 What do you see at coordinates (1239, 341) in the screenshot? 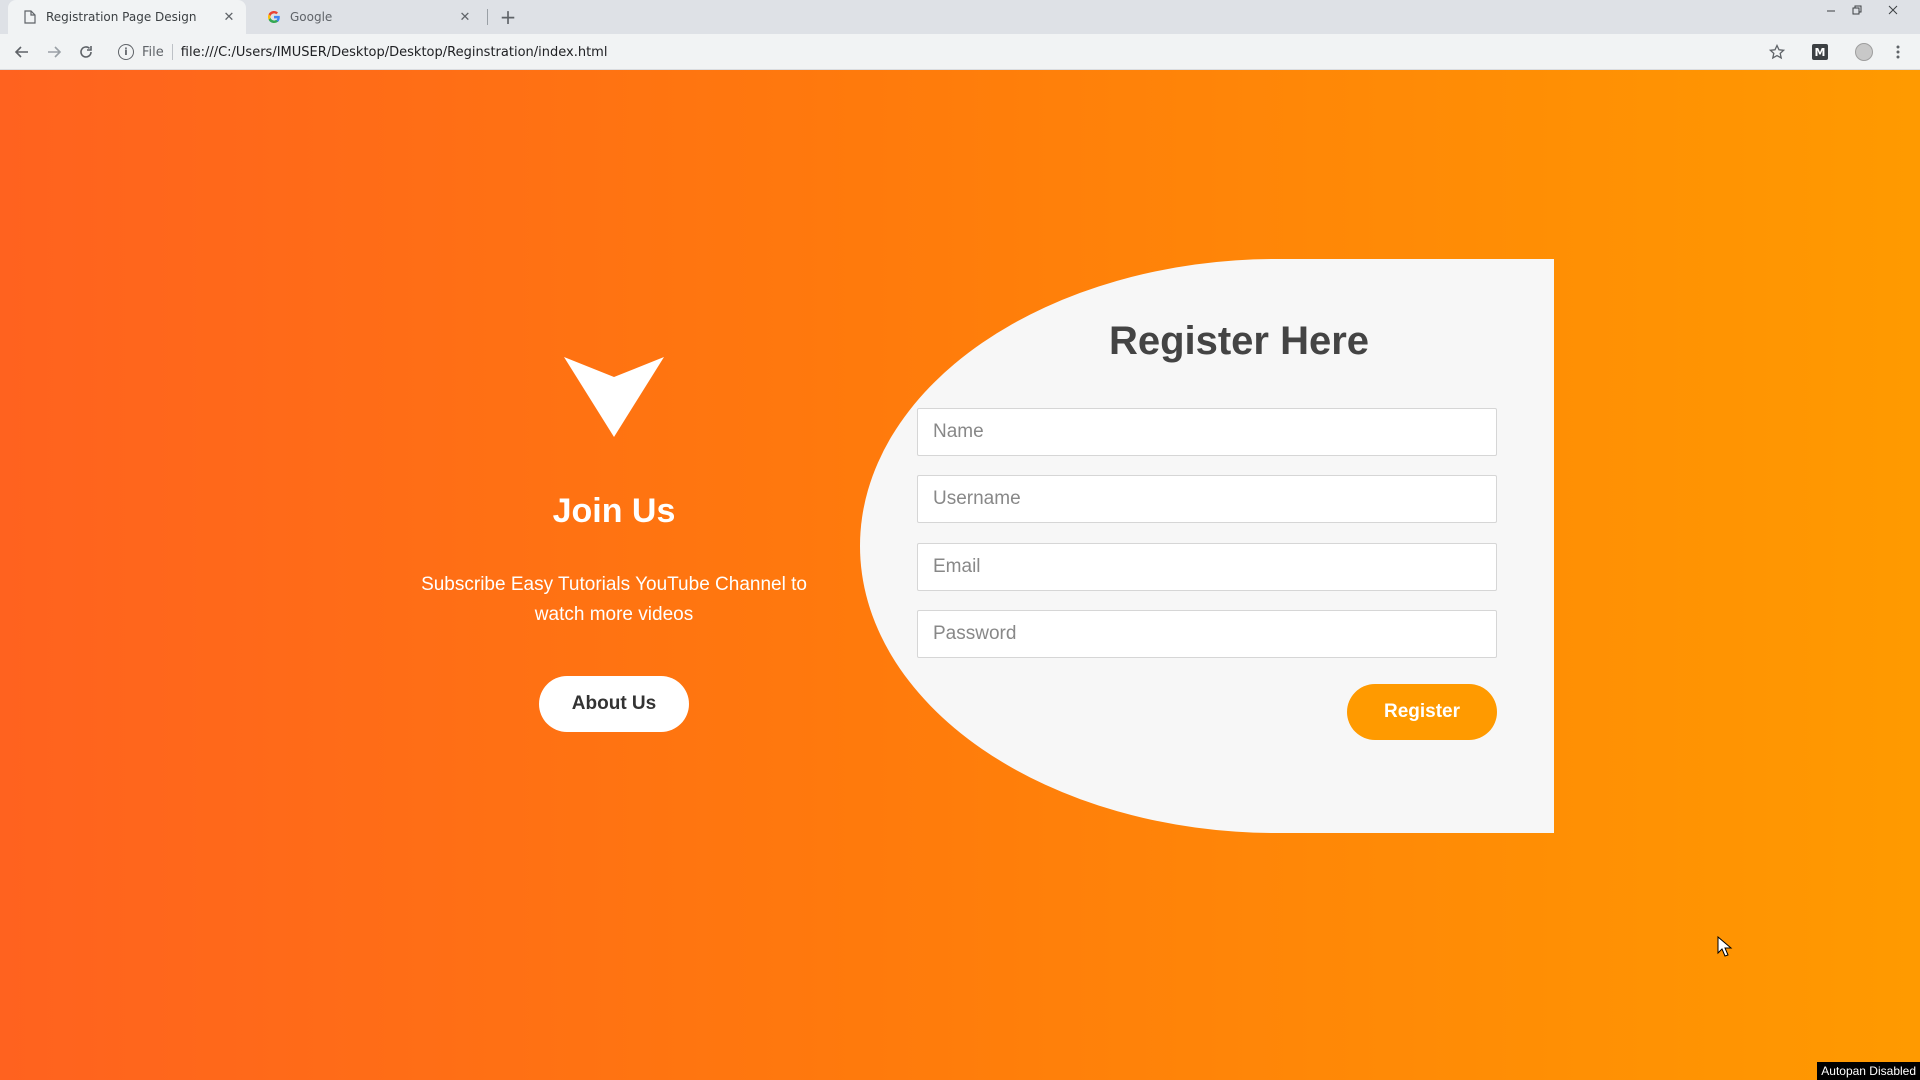
I see `form-title: Register Here` at bounding box center [1239, 341].